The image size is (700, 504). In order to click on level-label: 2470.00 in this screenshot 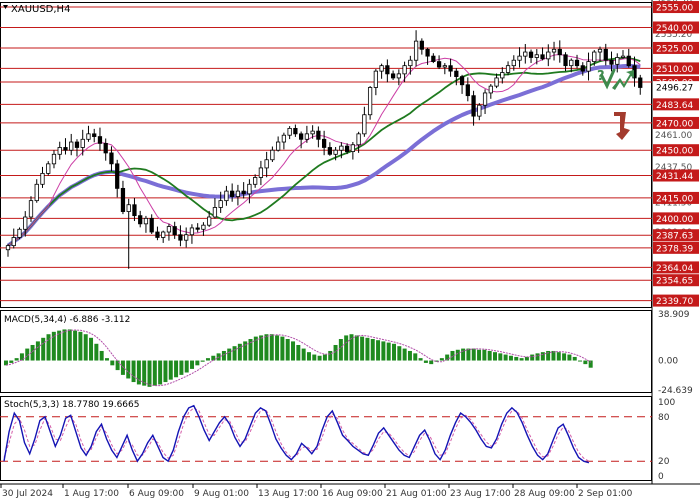, I will do `click(674, 124)`.